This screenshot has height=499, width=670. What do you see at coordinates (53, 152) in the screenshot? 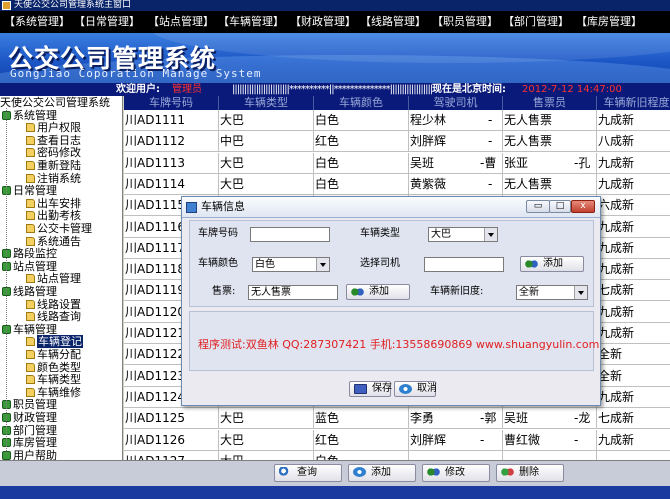
I see `tree-item-0-2: 密码修改` at bounding box center [53, 152].